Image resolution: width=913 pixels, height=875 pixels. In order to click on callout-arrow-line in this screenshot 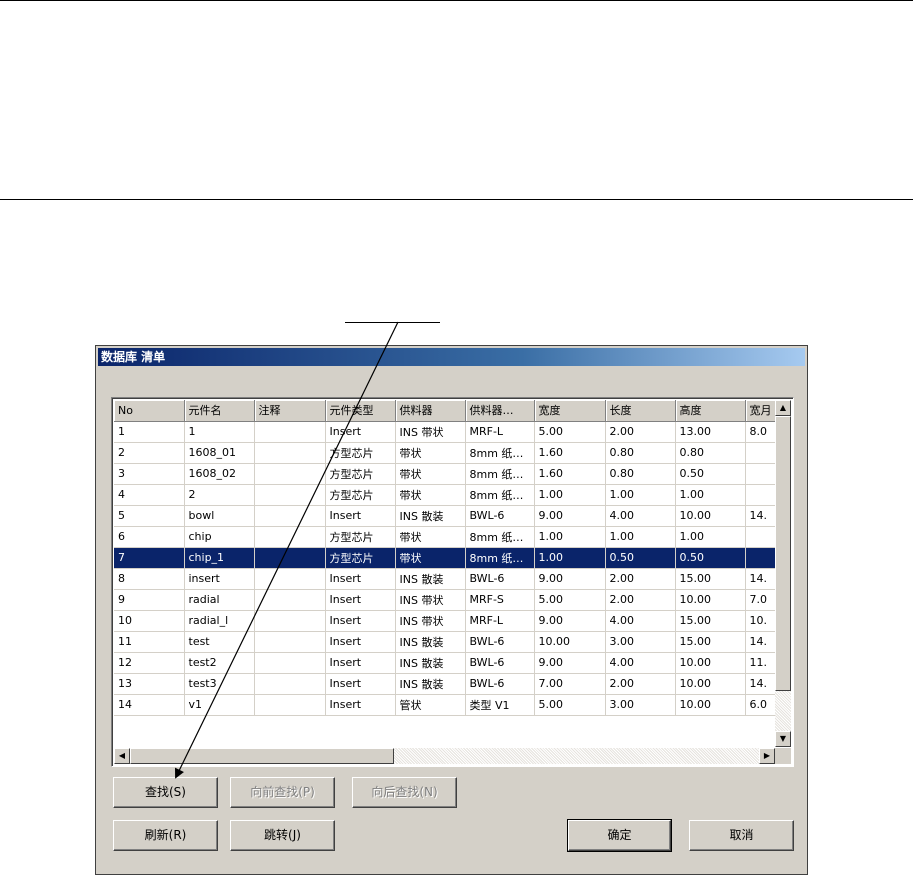, I will do `click(287, 550)`.